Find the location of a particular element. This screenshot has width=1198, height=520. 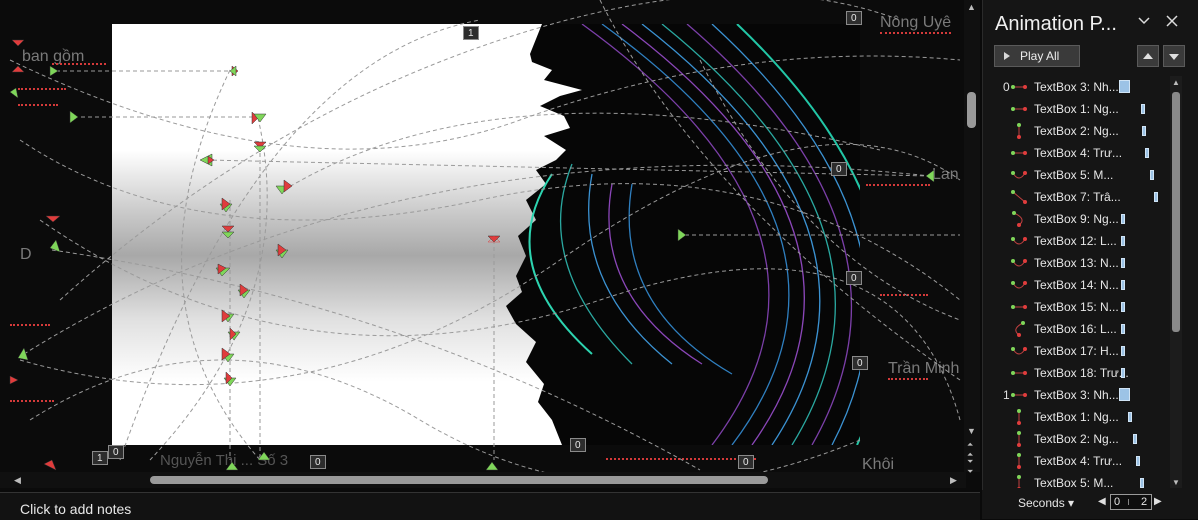

editor-vertical-scrollbar is located at coordinates (972, 236).